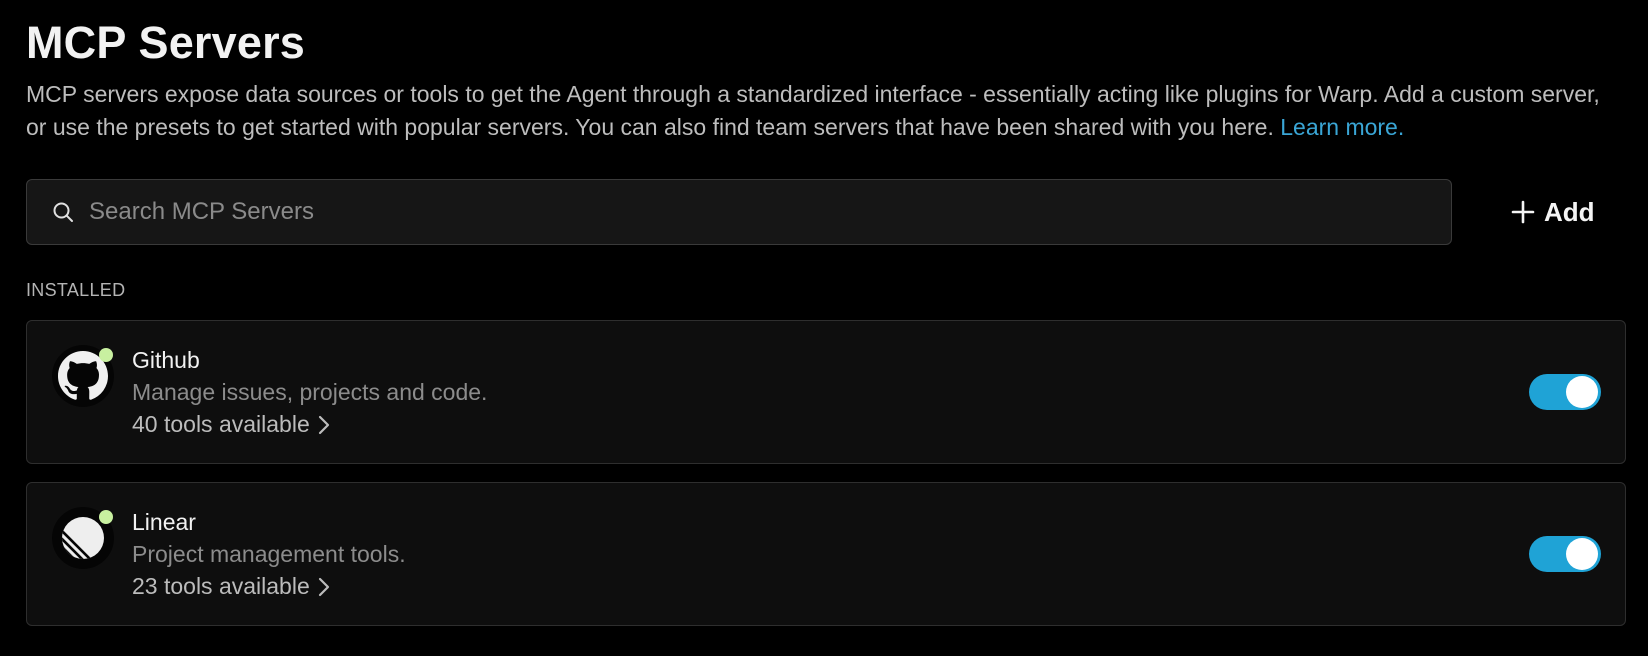 This screenshot has width=1648, height=656. I want to click on server-description: Manage issues, projects and code., so click(310, 392).